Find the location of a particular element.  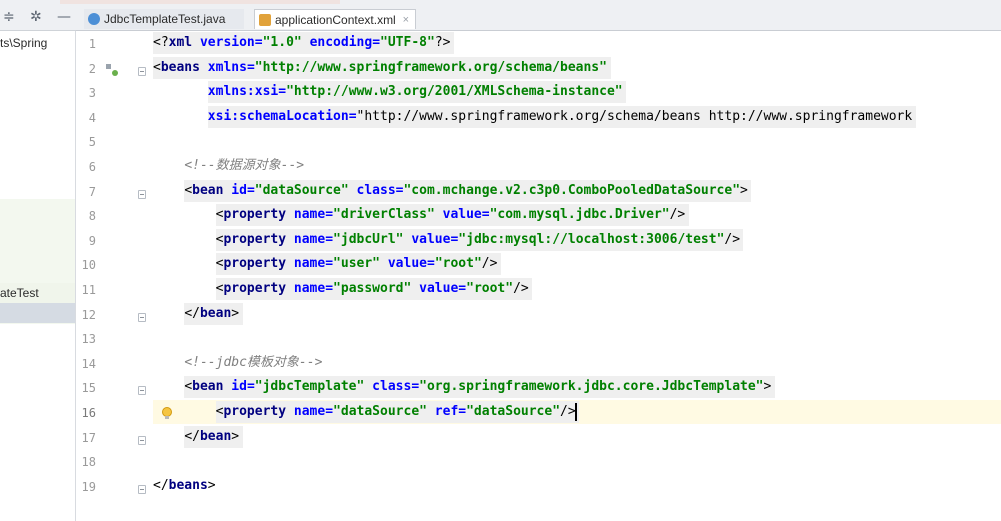

tab-label: applicationContext.xml is located at coordinates (335, 20).